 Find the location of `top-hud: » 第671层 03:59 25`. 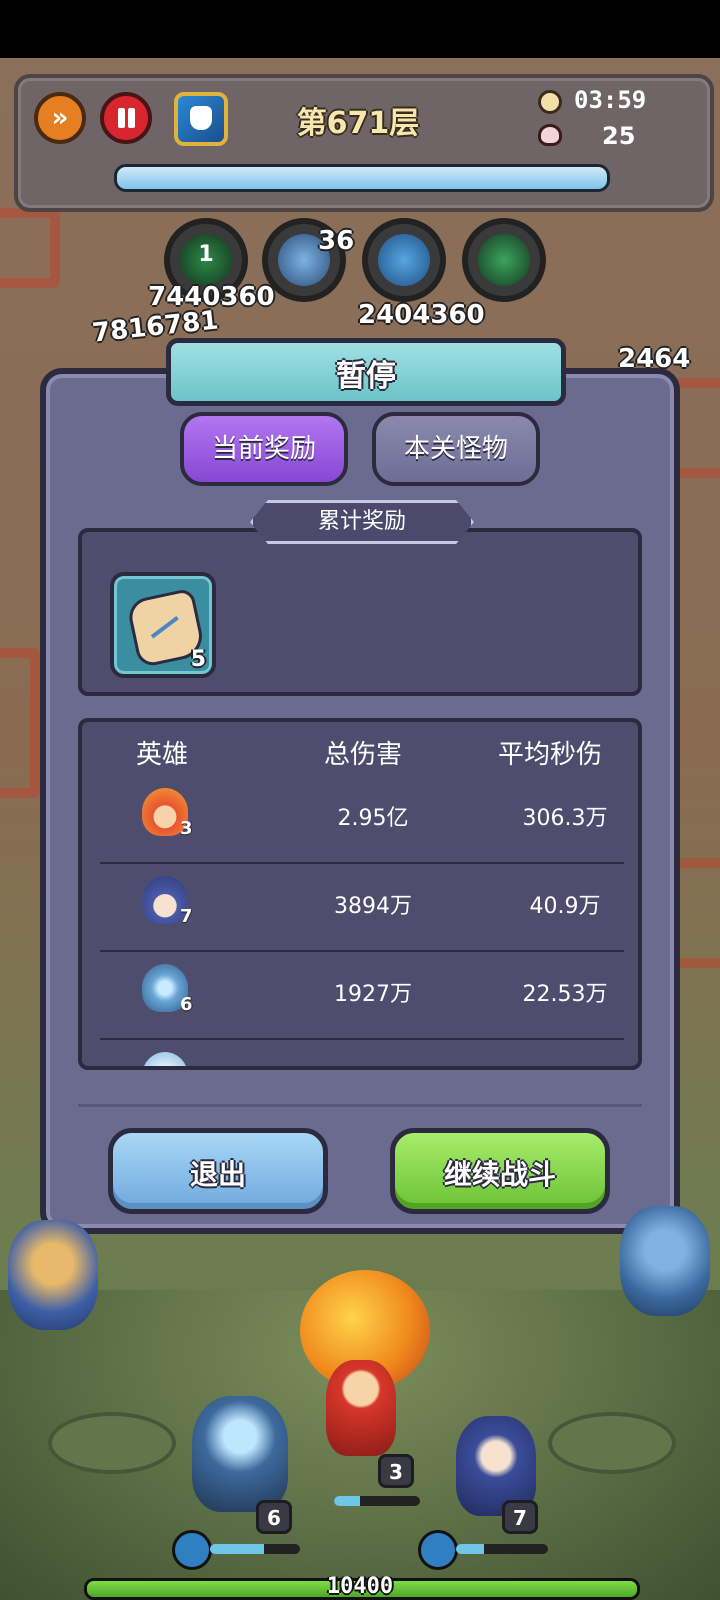

top-hud: » 第671层 03:59 25 is located at coordinates (364, 143).